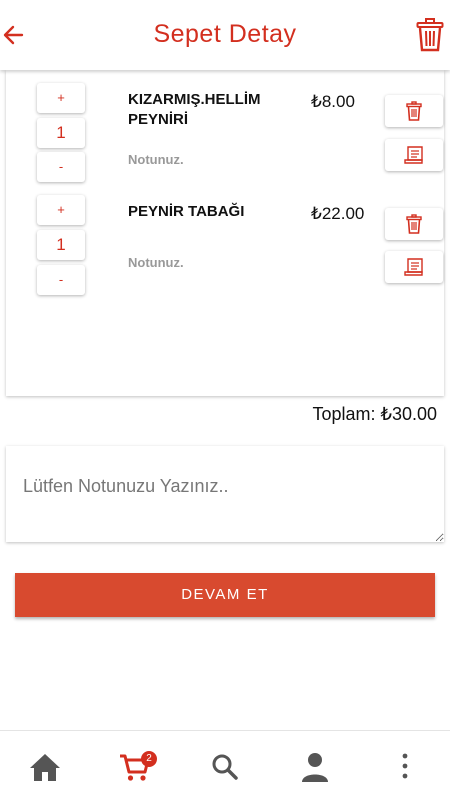  I want to click on item-name: PEYNİR TABAĞI, so click(186, 211).